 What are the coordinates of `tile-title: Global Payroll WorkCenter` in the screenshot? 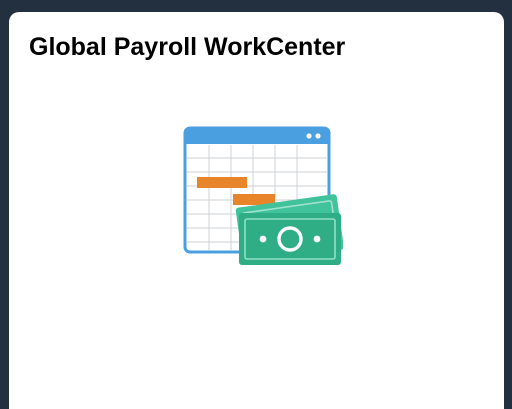 It's located at (187, 47).